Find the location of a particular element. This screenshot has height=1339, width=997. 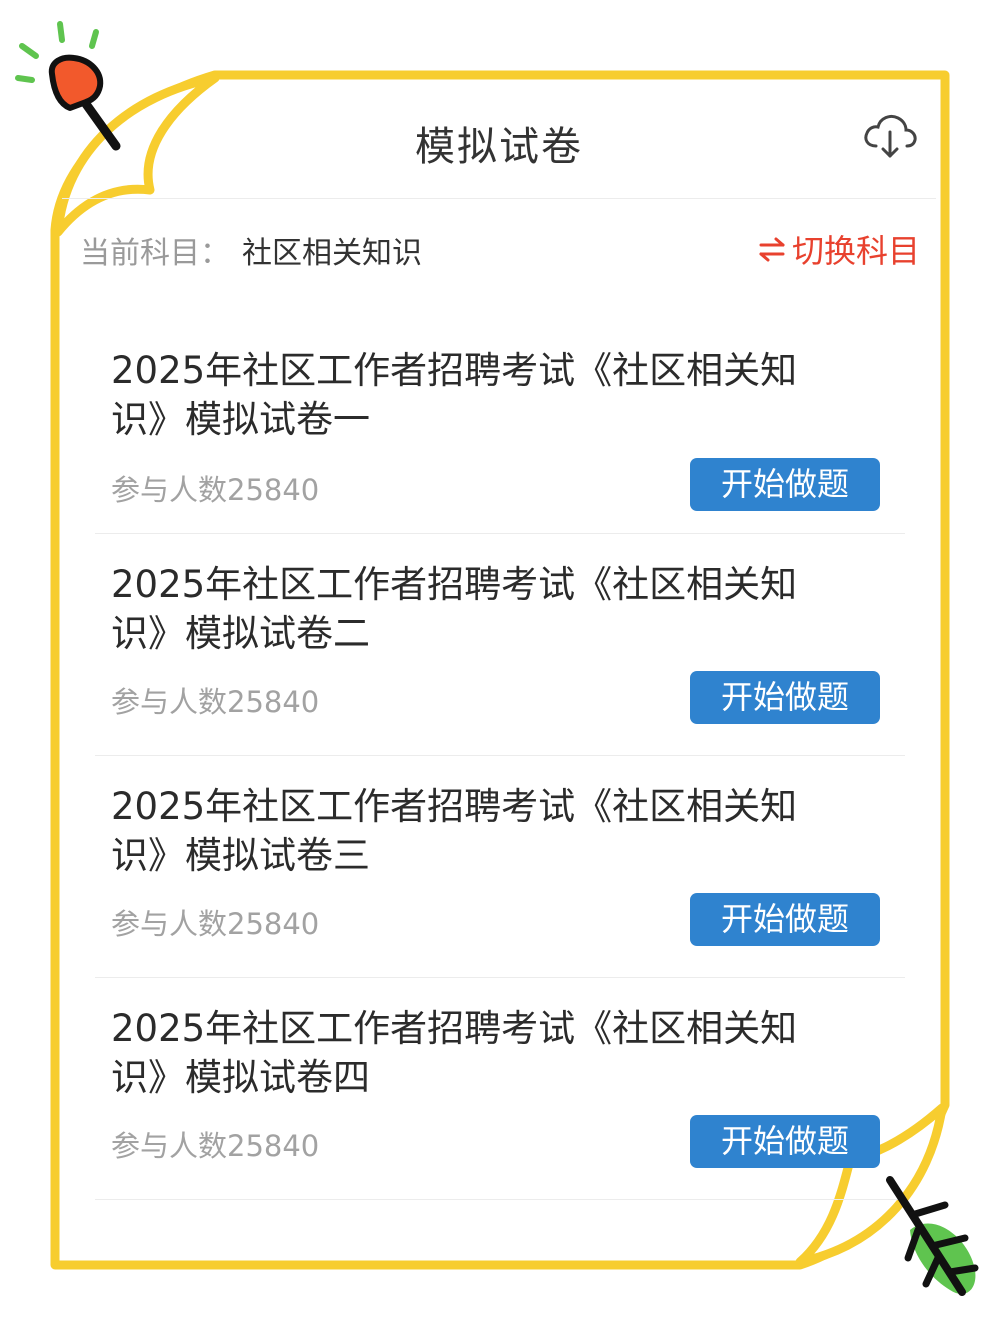

subject-label: 当前科目： is located at coordinates (155, 253).